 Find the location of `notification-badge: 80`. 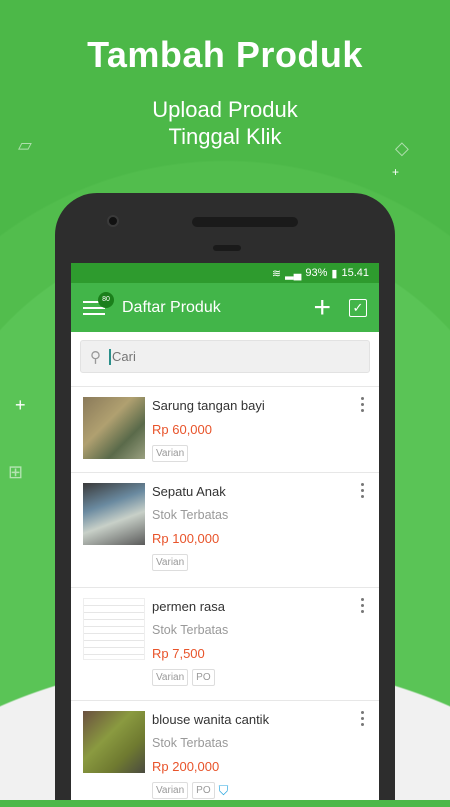

notification-badge: 80 is located at coordinates (106, 299).